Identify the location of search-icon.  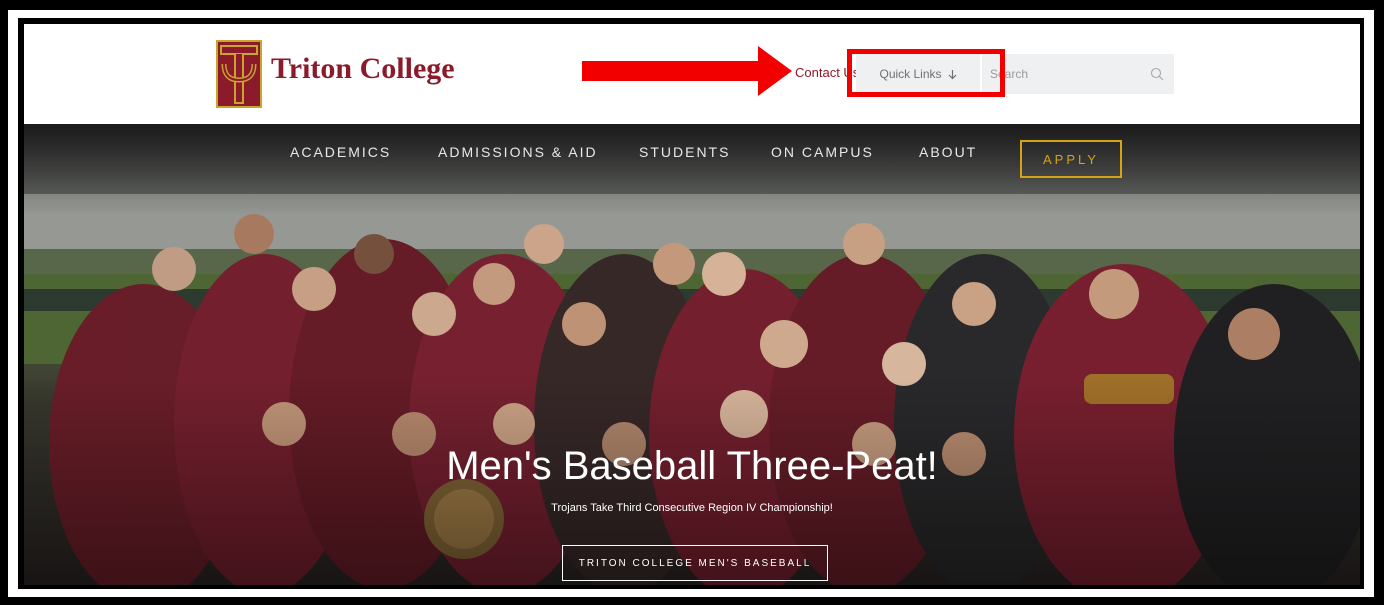
(1157, 74).